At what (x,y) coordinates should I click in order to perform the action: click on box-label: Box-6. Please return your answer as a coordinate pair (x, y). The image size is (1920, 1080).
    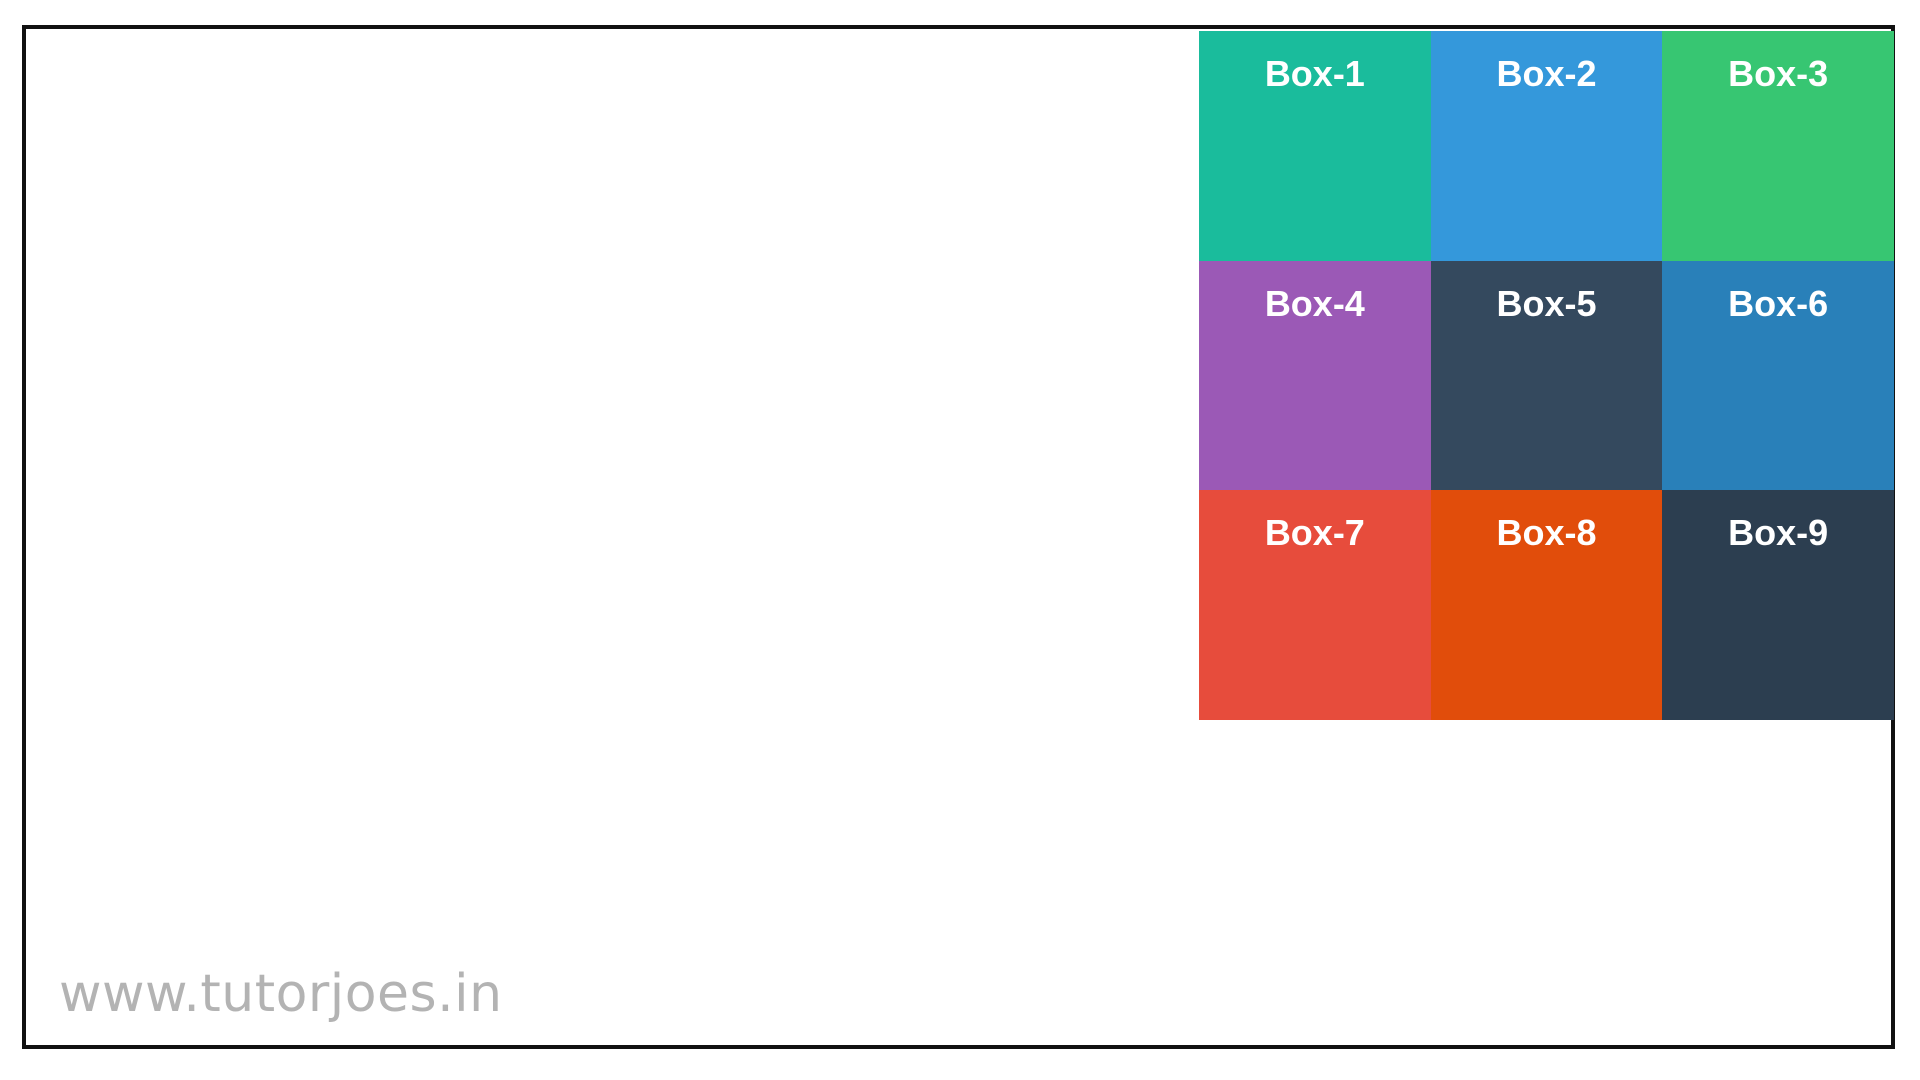
    Looking at the image, I should click on (1778, 303).